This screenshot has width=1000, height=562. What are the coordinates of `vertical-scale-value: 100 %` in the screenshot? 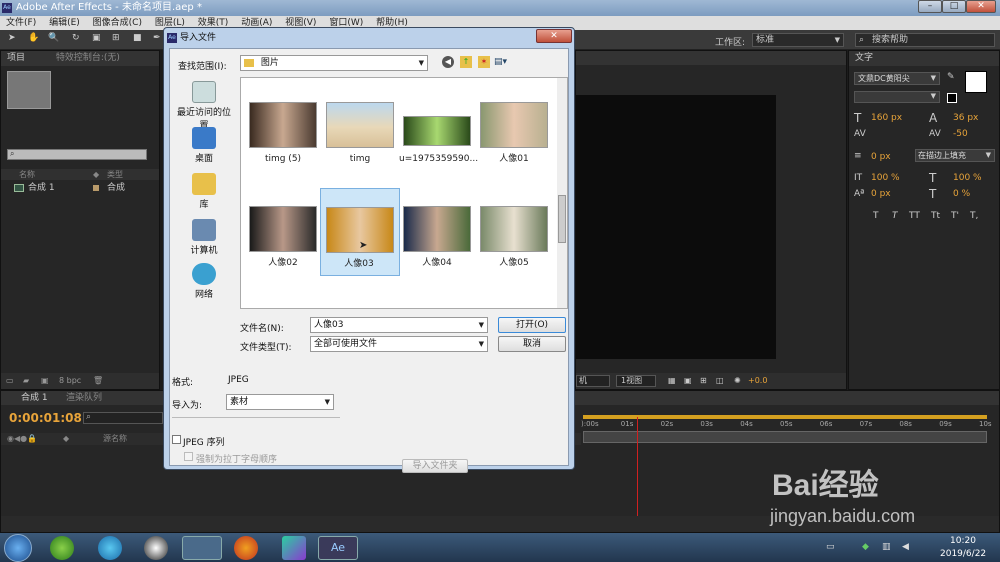 It's located at (885, 178).